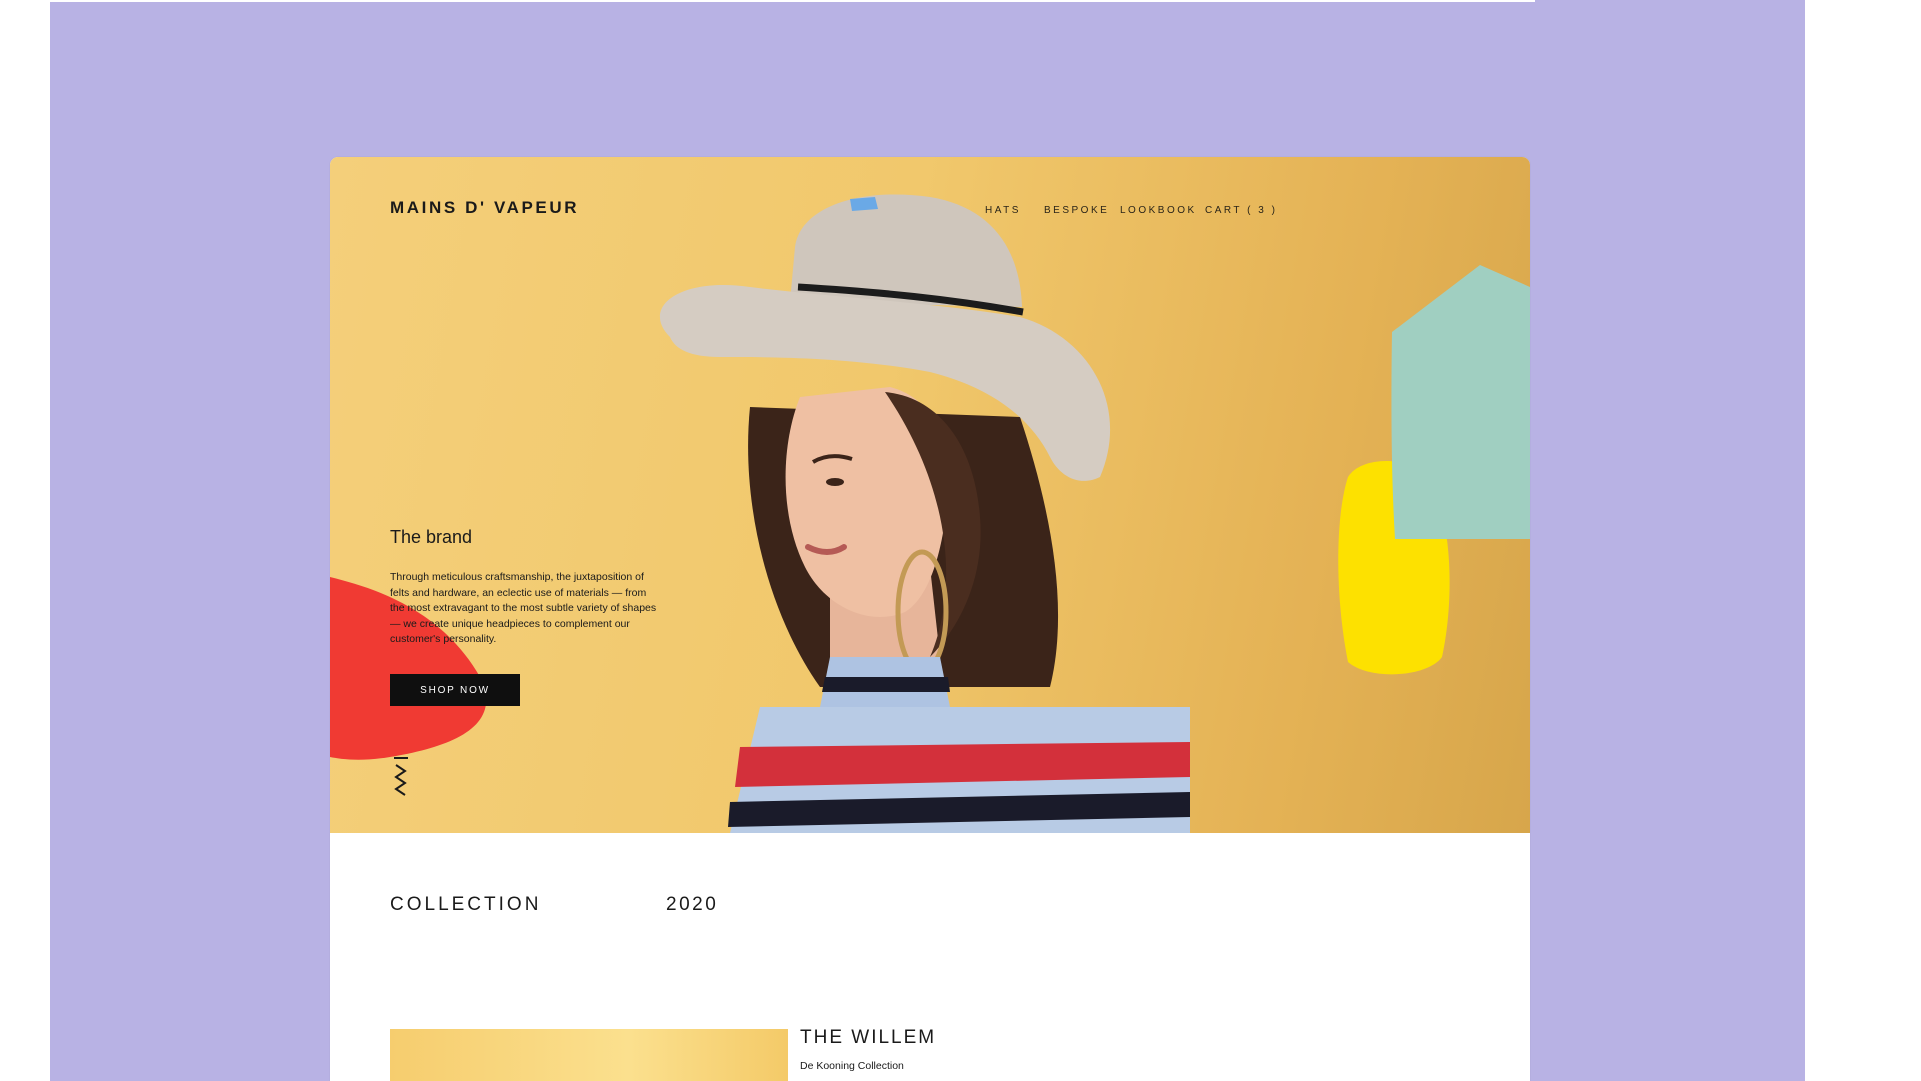 The width and height of the screenshot is (1921, 1081). I want to click on collection-year: 2020, so click(692, 904).